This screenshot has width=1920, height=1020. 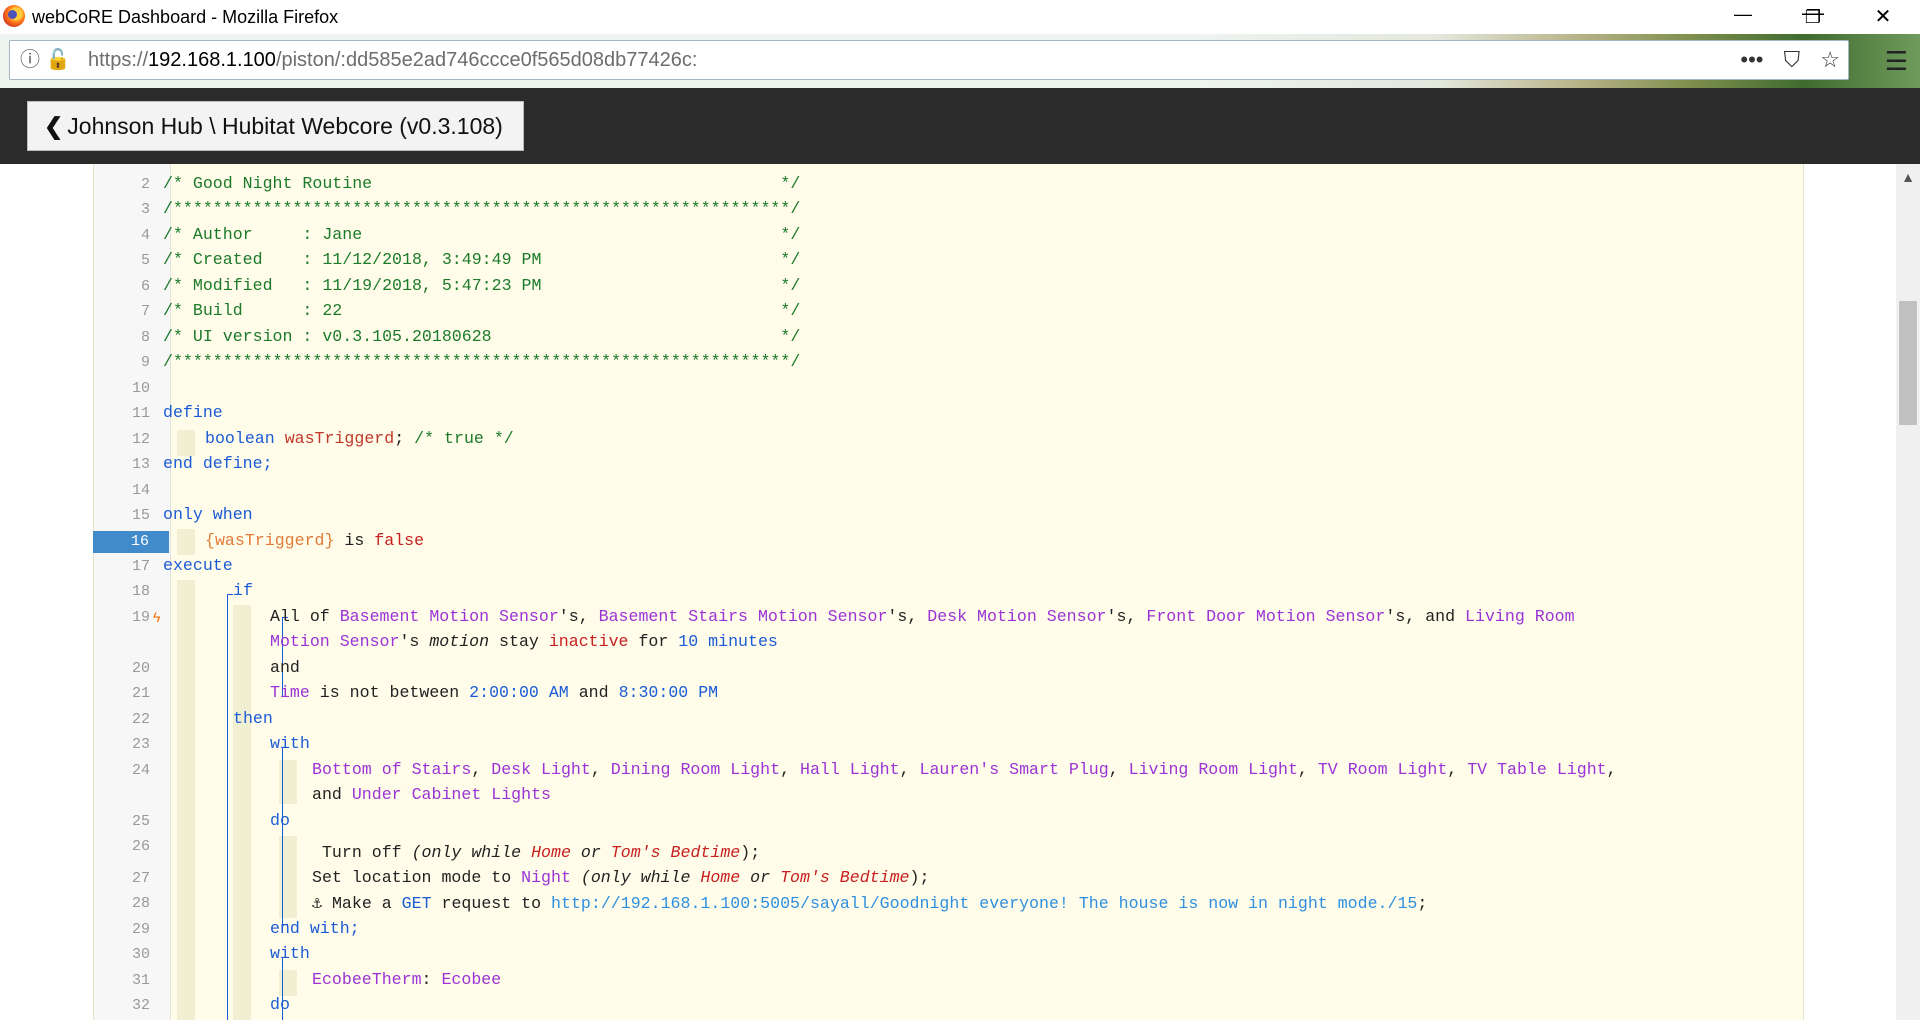 What do you see at coordinates (315, 928) in the screenshot?
I see `code-line-29: end with;` at bounding box center [315, 928].